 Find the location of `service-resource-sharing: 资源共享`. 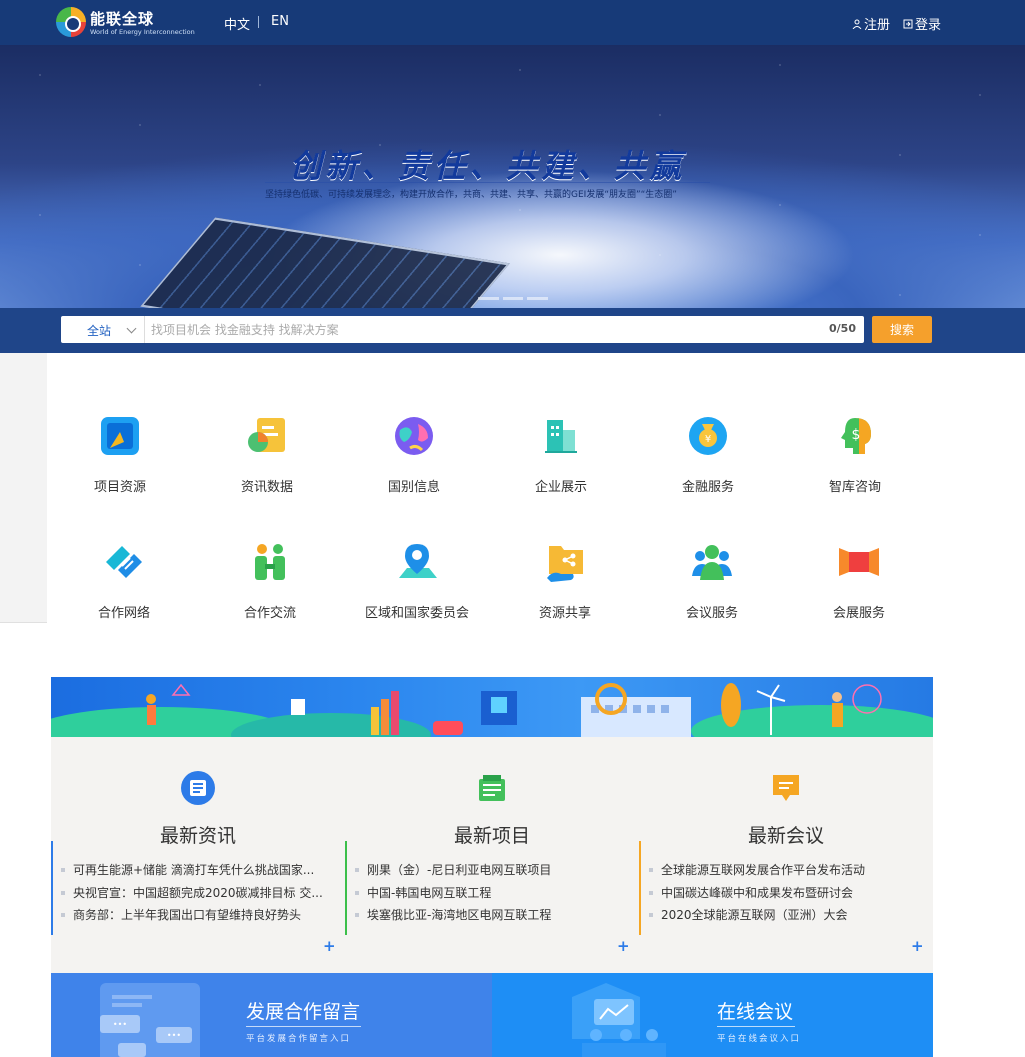

service-resource-sharing: 资源共享 is located at coordinates (565, 580).